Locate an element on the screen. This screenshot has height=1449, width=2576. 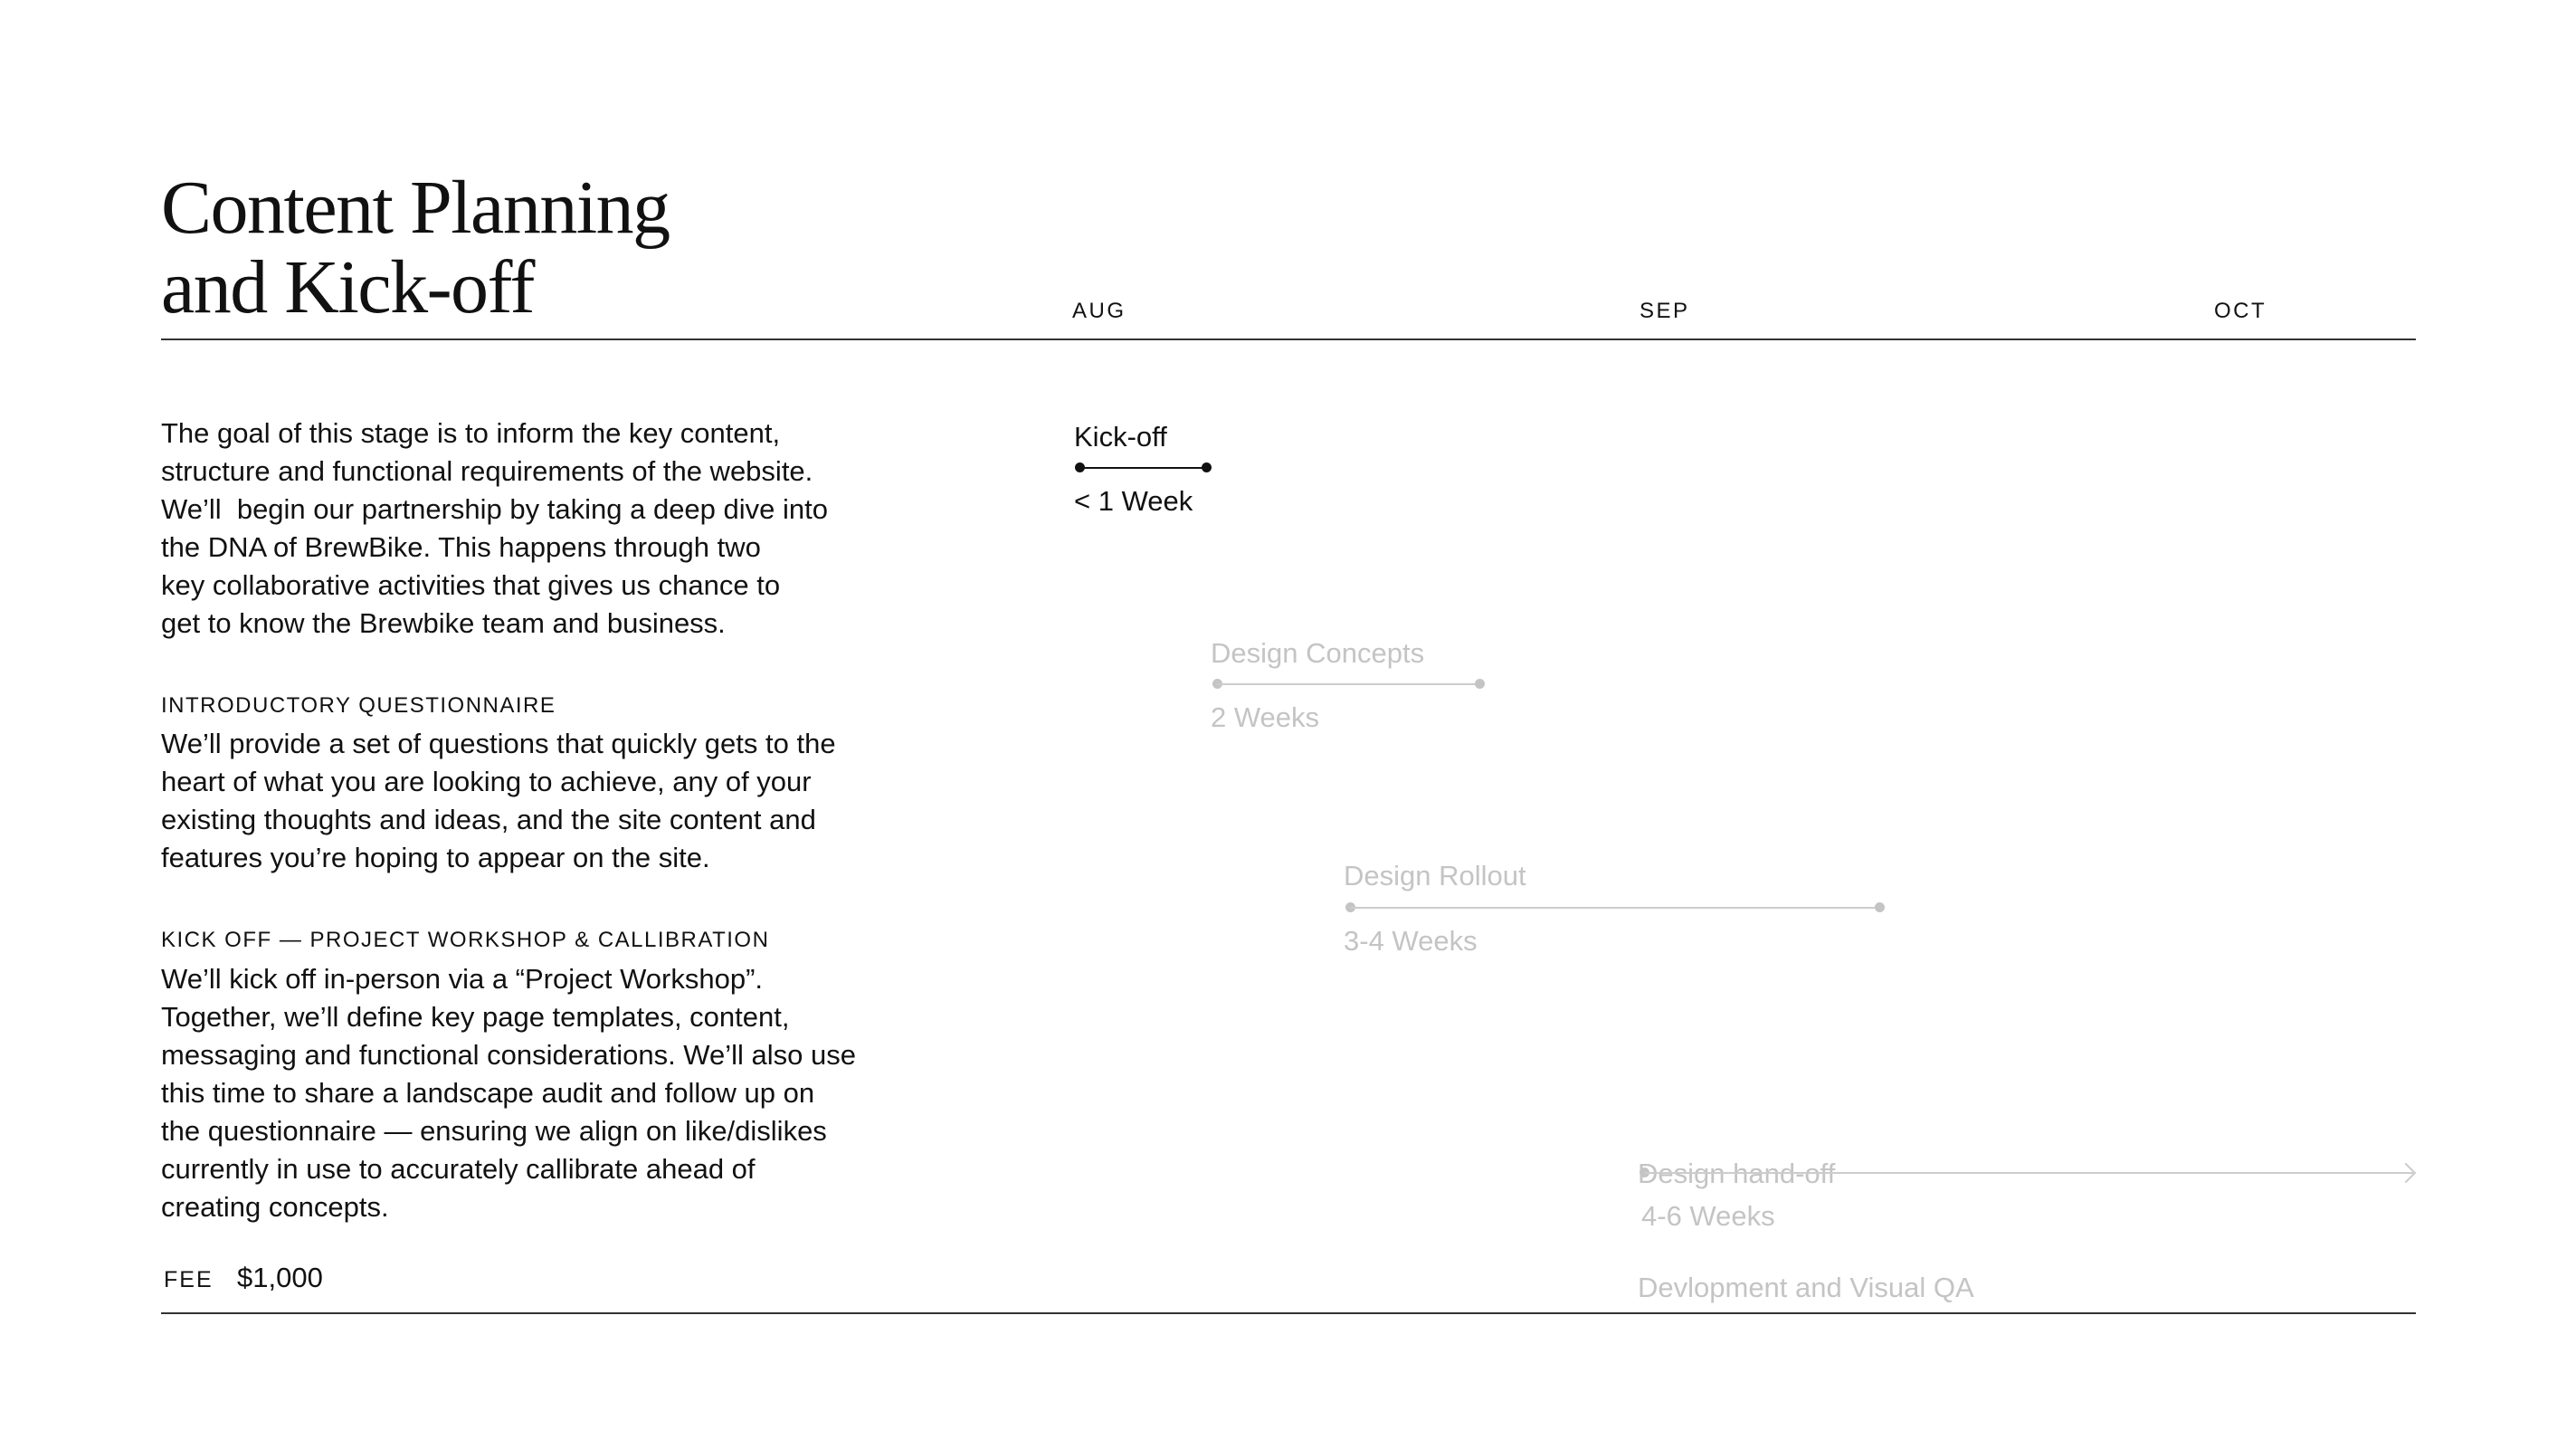
questionnaire-heading: INTRODUCTORY QUESTIONNAIRE is located at coordinates (358, 705).